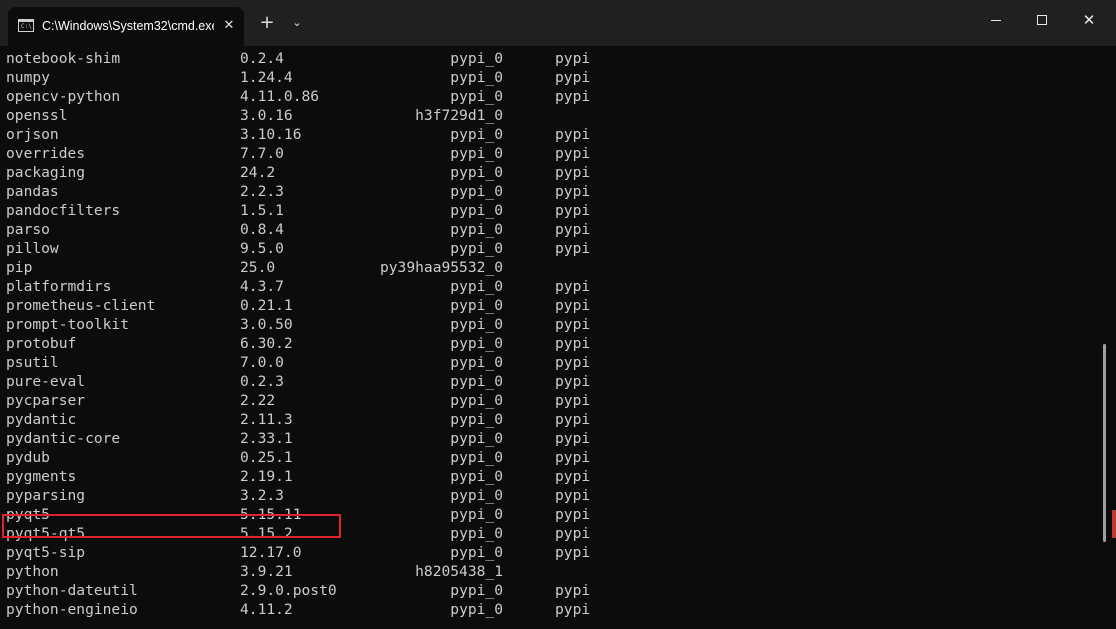 The height and width of the screenshot is (629, 1116). I want to click on package-version: 4.11.2, so click(266, 609).